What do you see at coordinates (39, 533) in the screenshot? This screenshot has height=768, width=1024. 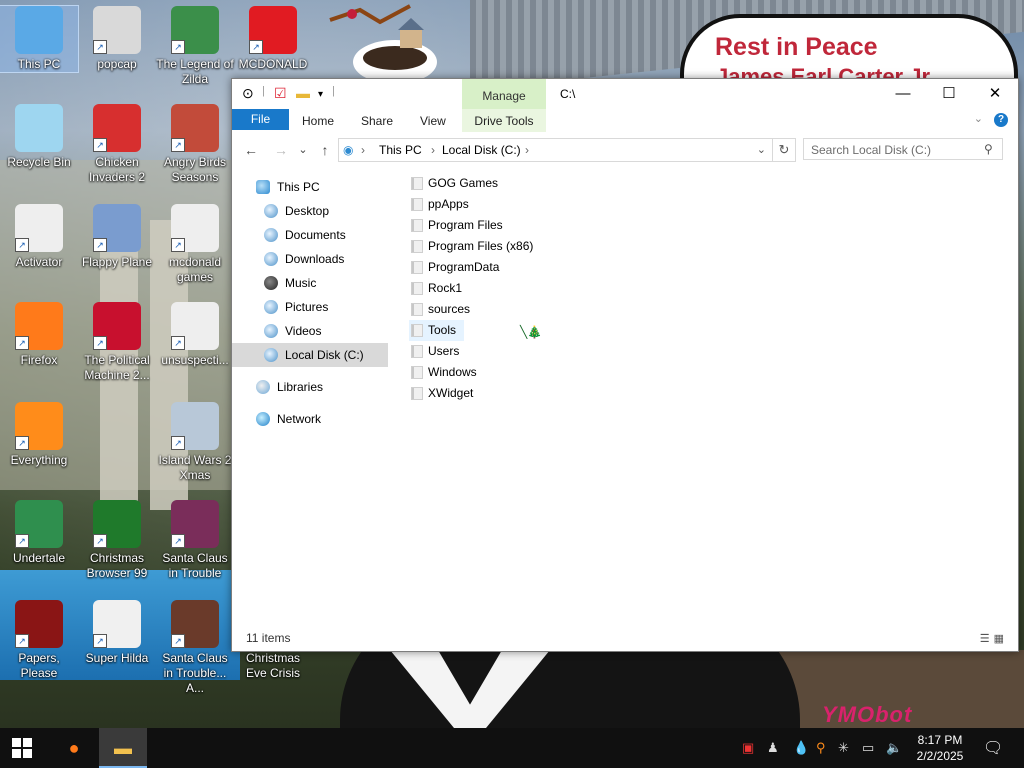 I see `desktop-icon: ↗ Undertale` at bounding box center [39, 533].